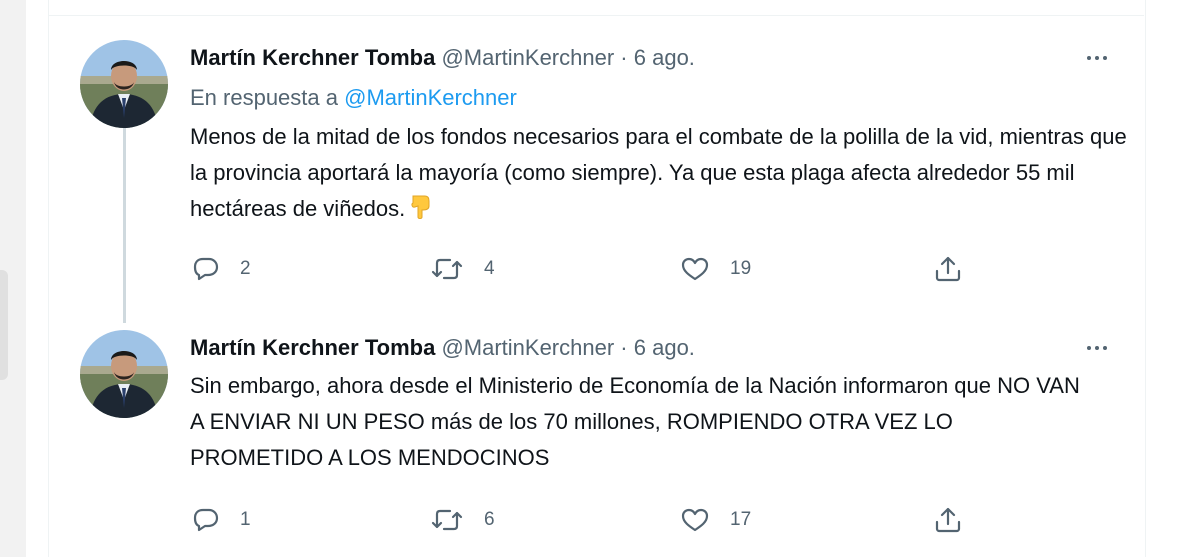 This screenshot has height=557, width=1200. I want to click on reply-count: 2, so click(245, 268).